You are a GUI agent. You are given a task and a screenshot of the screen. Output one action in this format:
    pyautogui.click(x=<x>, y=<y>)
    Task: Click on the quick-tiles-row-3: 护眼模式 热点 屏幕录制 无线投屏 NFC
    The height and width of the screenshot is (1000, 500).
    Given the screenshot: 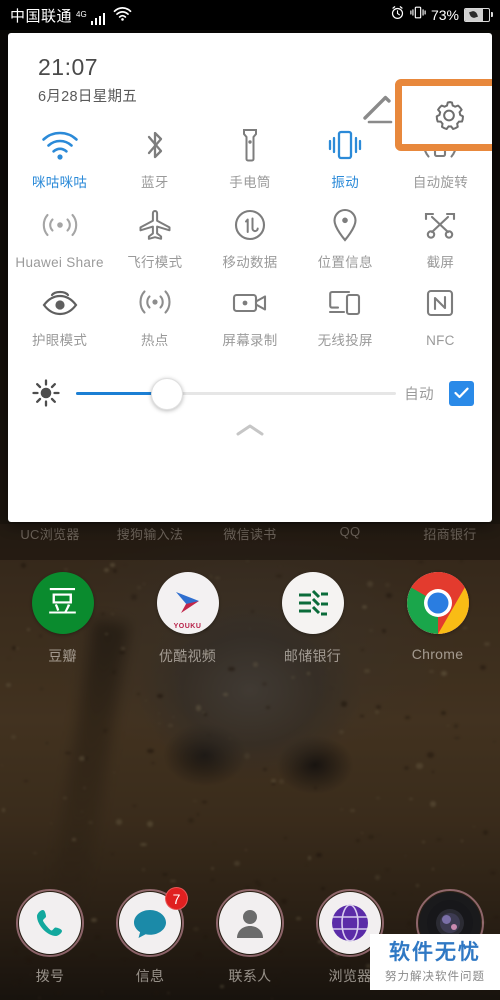 What is the action you would take?
    pyautogui.click(x=250, y=313)
    